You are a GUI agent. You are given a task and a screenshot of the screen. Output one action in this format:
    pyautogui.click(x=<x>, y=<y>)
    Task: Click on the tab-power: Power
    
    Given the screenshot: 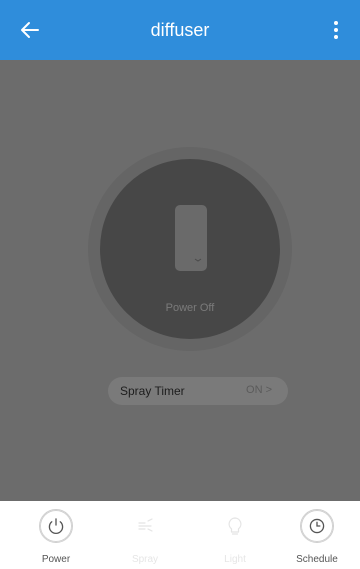 What is the action you would take?
    pyautogui.click(x=56, y=535)
    